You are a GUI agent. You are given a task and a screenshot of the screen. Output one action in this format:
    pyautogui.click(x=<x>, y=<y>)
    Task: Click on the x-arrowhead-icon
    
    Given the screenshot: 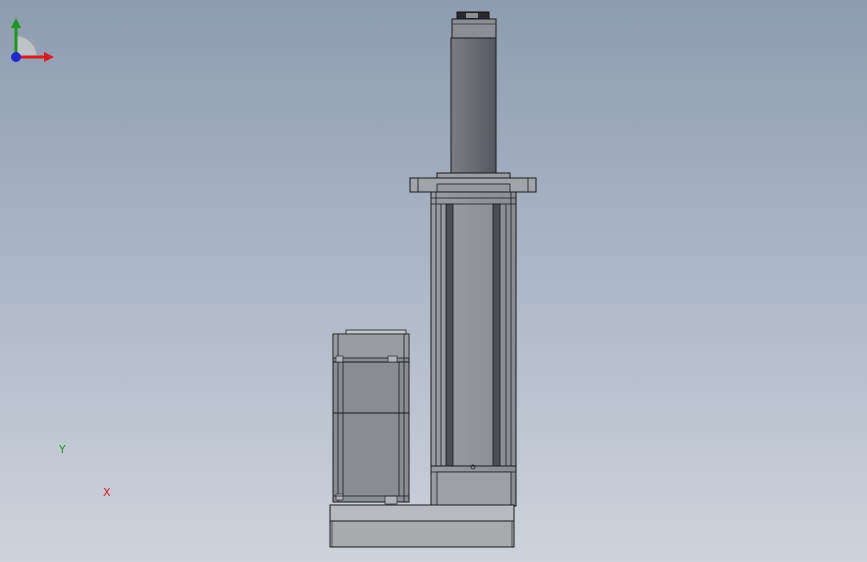 What is the action you would take?
    pyautogui.click(x=49, y=57)
    